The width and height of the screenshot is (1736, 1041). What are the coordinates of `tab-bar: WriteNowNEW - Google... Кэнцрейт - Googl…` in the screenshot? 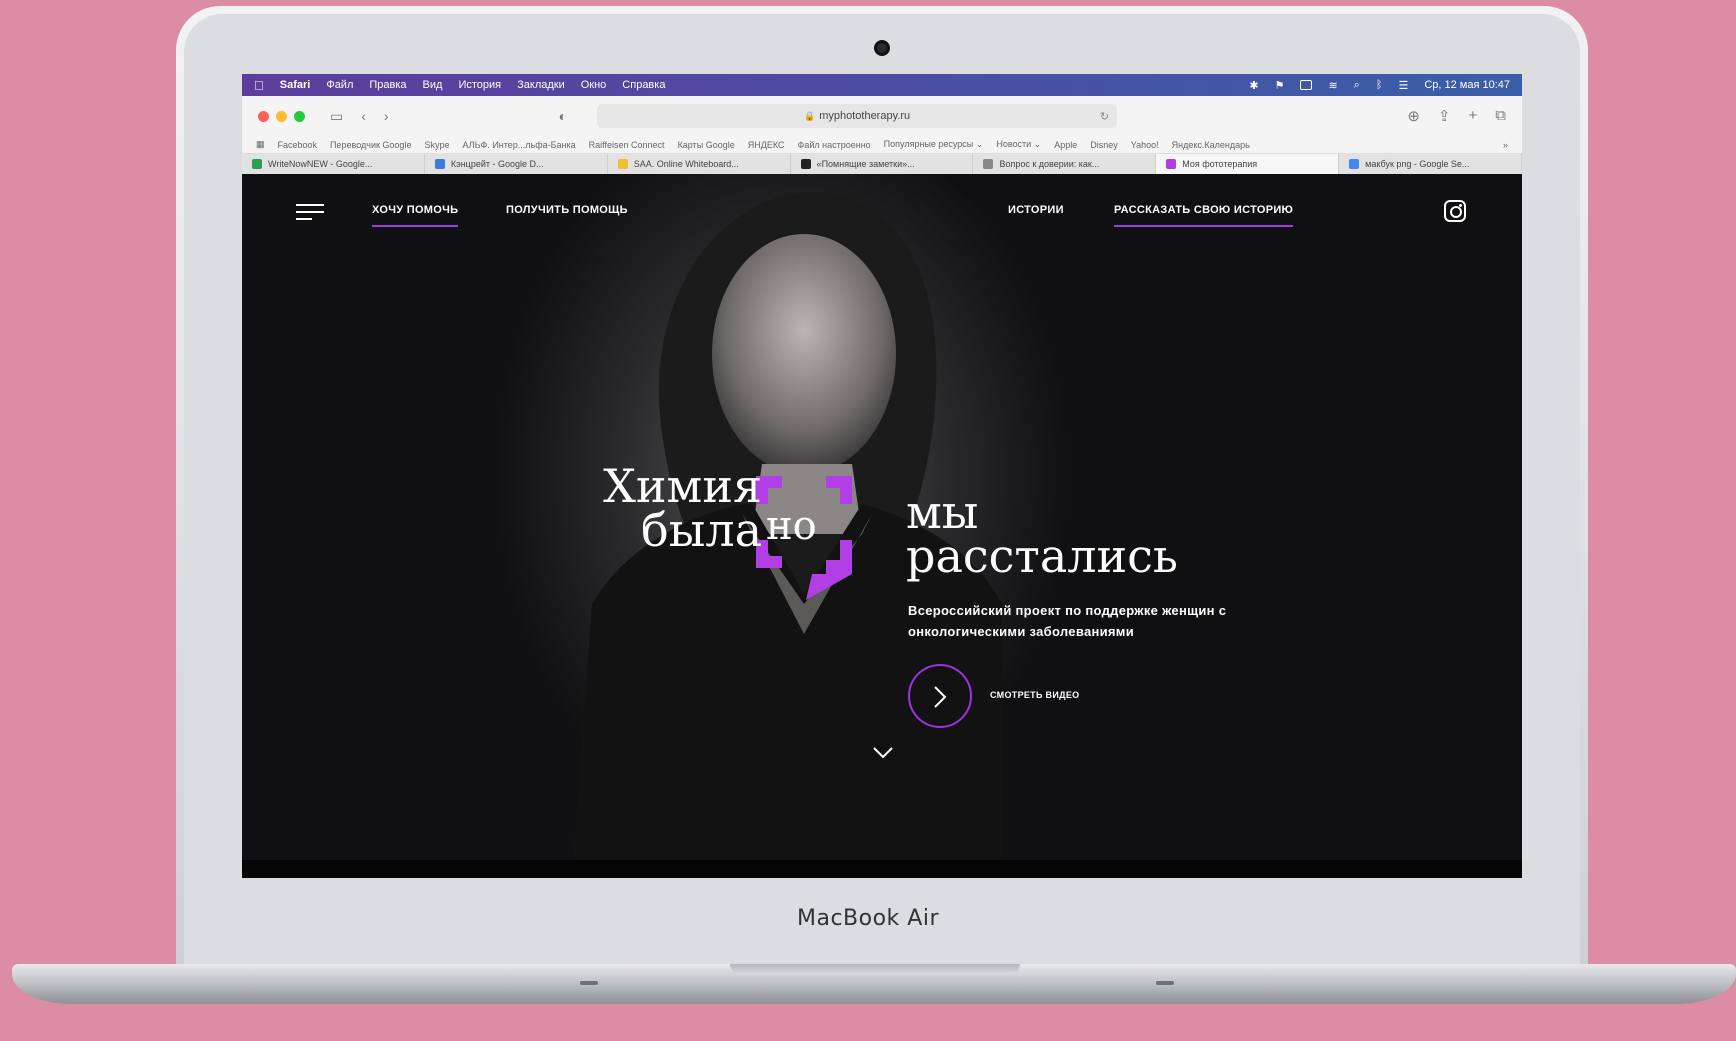 It's located at (882, 164).